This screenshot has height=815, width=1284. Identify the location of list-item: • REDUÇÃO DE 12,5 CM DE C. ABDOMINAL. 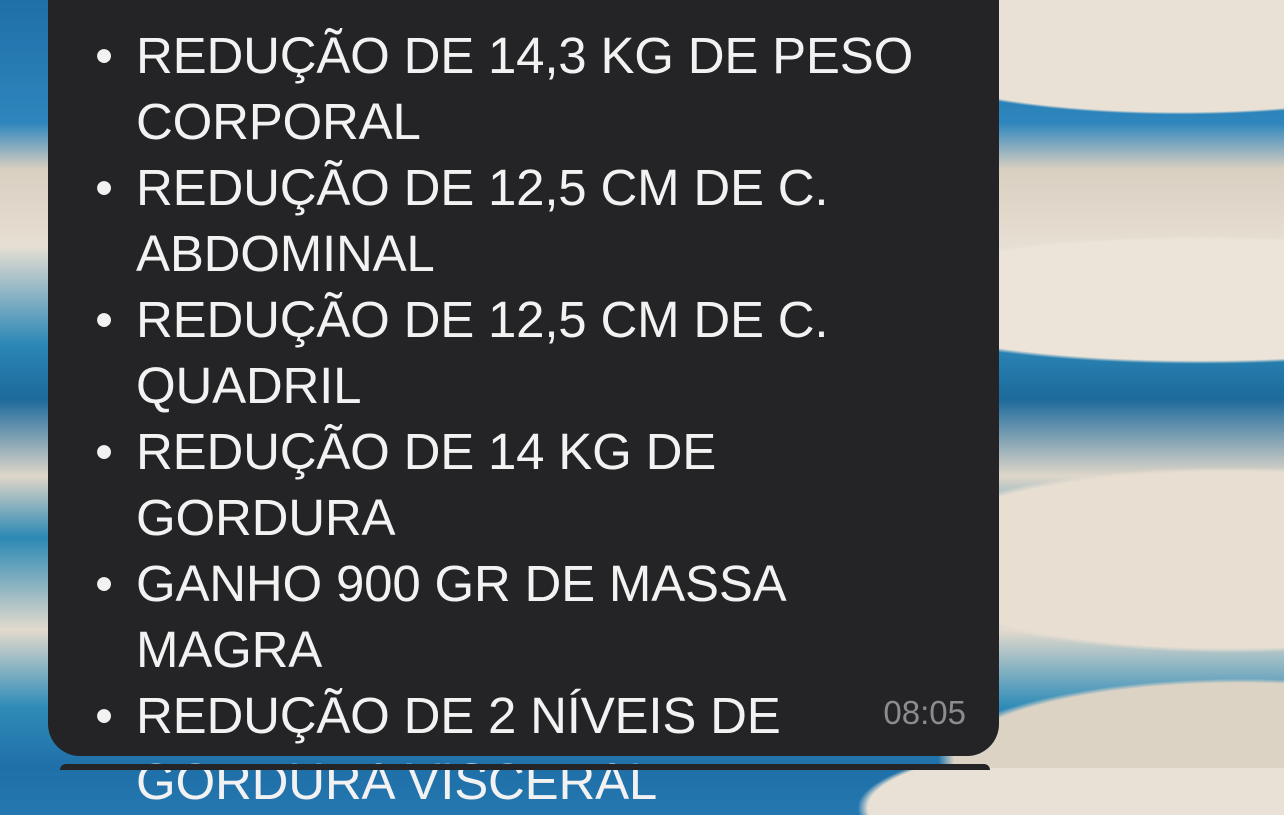
(513, 221).